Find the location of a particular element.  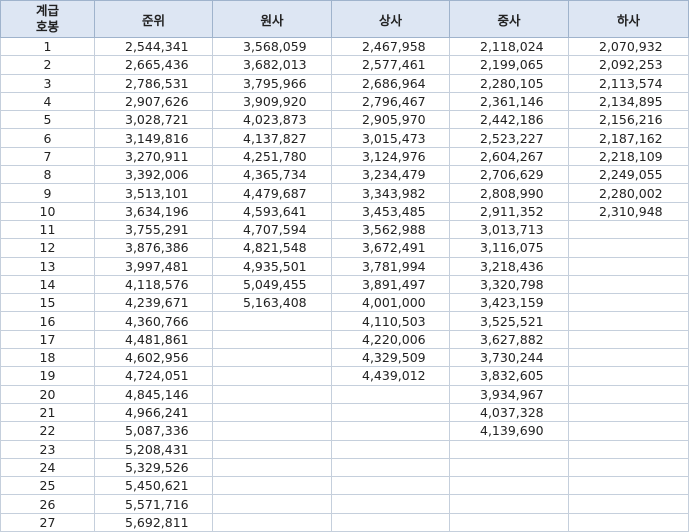

step-number-cell: 18 is located at coordinates (47, 358).